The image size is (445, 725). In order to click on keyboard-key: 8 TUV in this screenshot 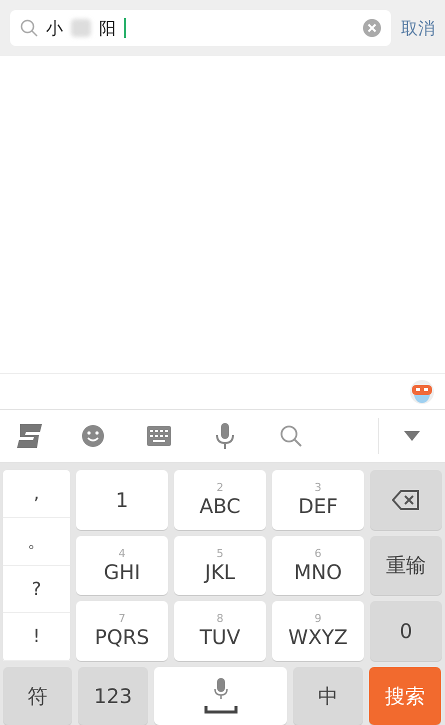, I will do `click(220, 631)`.